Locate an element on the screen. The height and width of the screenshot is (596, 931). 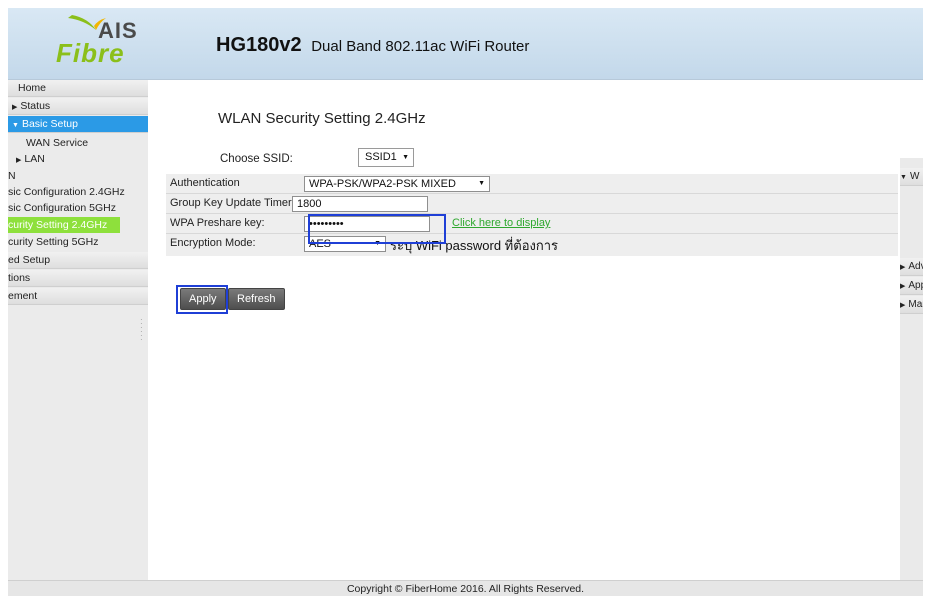
sidebar-item-label: sic Configuration 5GHz is located at coordinates (62, 208).